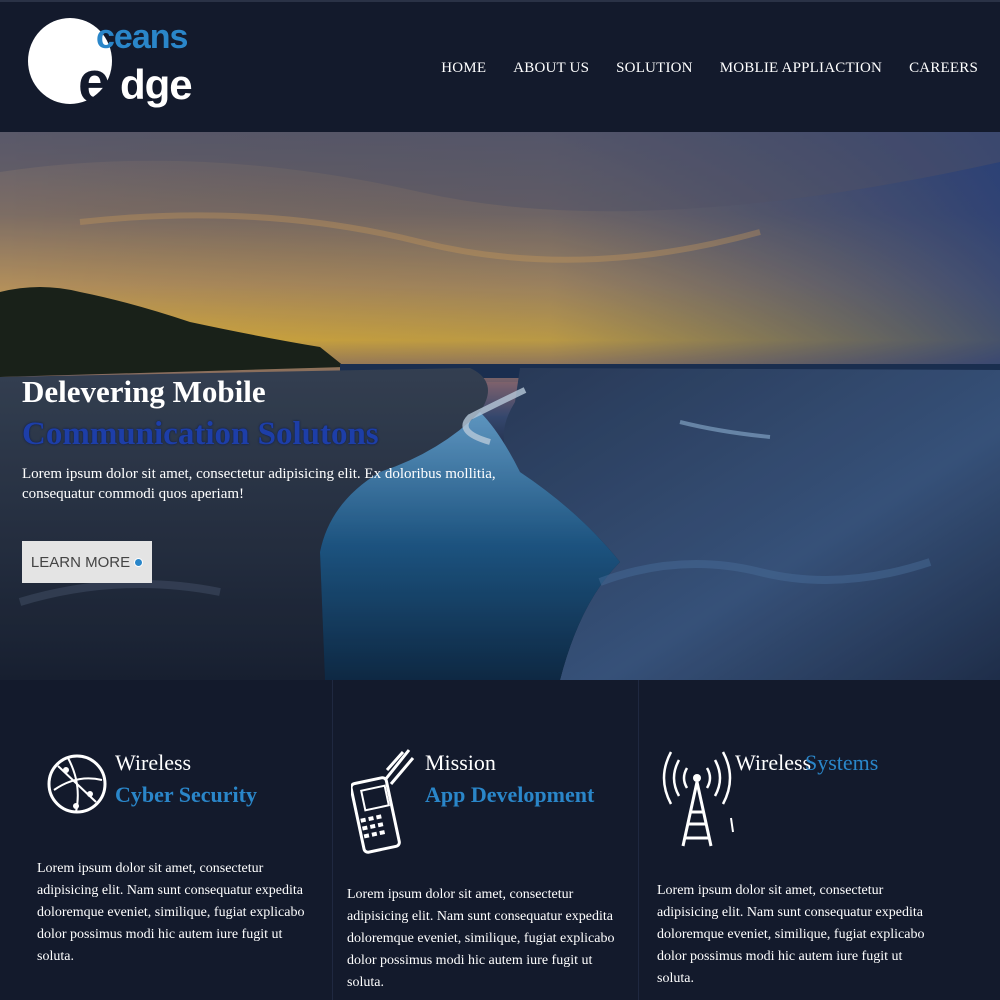 This screenshot has width=1000, height=1000. Describe the element at coordinates (842, 762) in the screenshot. I see `feature-subtitle: Systems` at that location.